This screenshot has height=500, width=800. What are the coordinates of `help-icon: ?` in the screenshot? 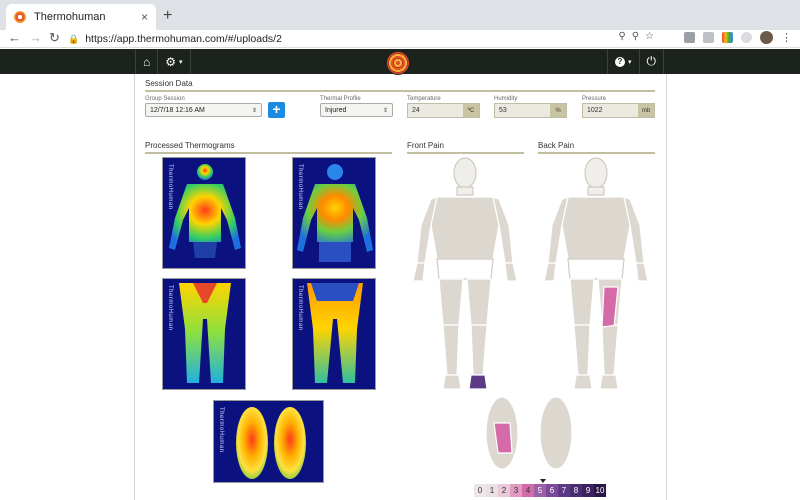 It's located at (619, 61).